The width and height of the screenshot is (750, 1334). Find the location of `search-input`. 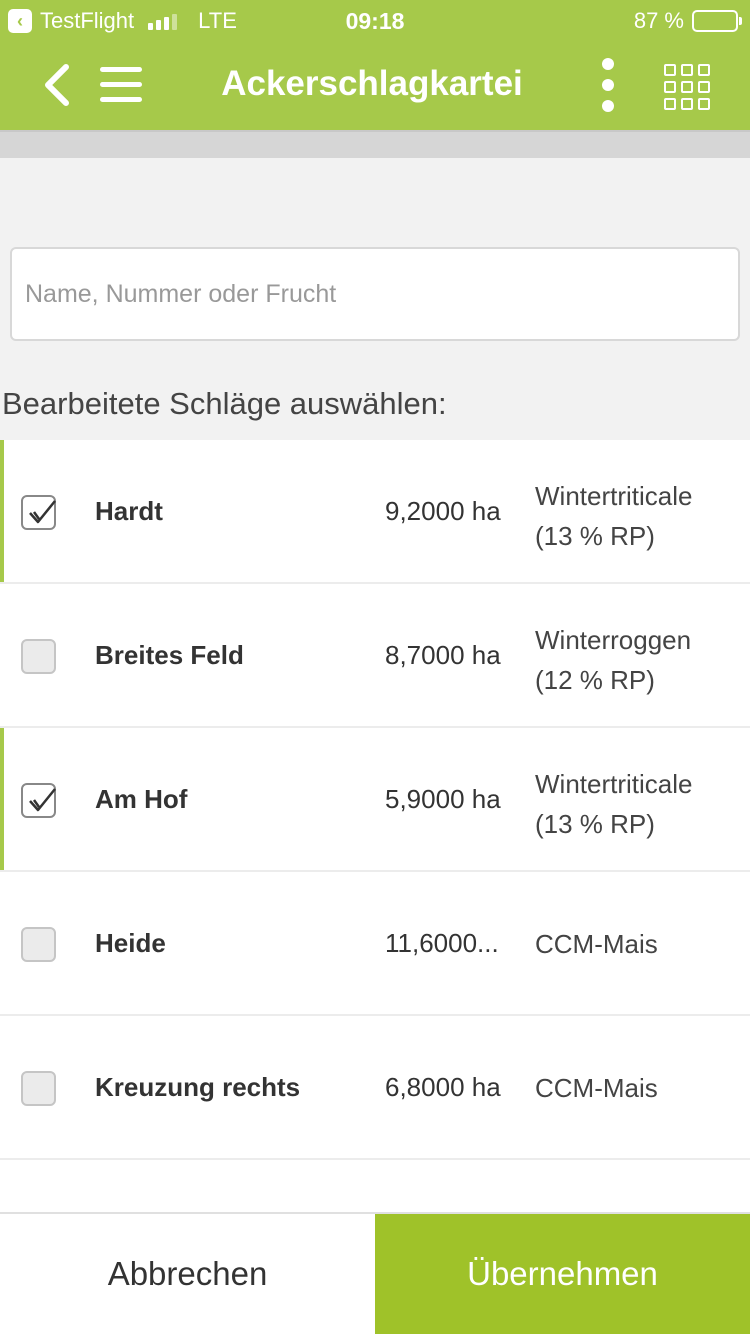

search-input is located at coordinates (375, 294).